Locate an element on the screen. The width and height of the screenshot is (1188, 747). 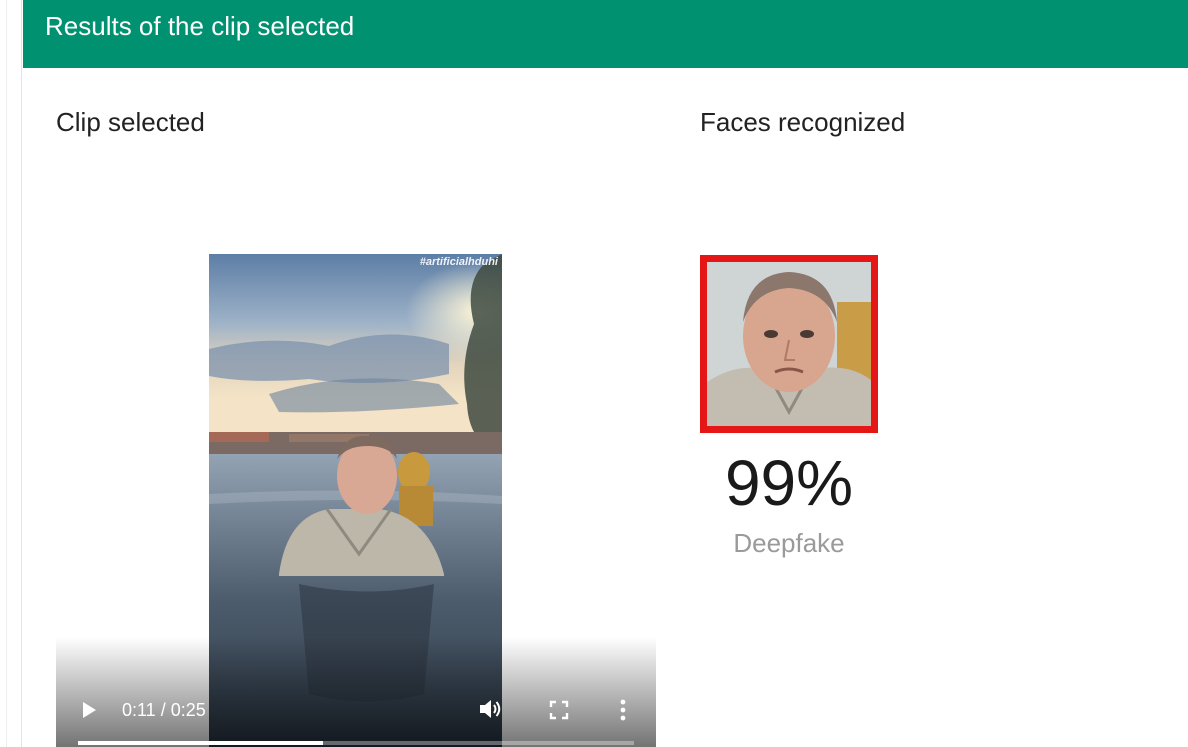
face-image is located at coordinates (789, 344).